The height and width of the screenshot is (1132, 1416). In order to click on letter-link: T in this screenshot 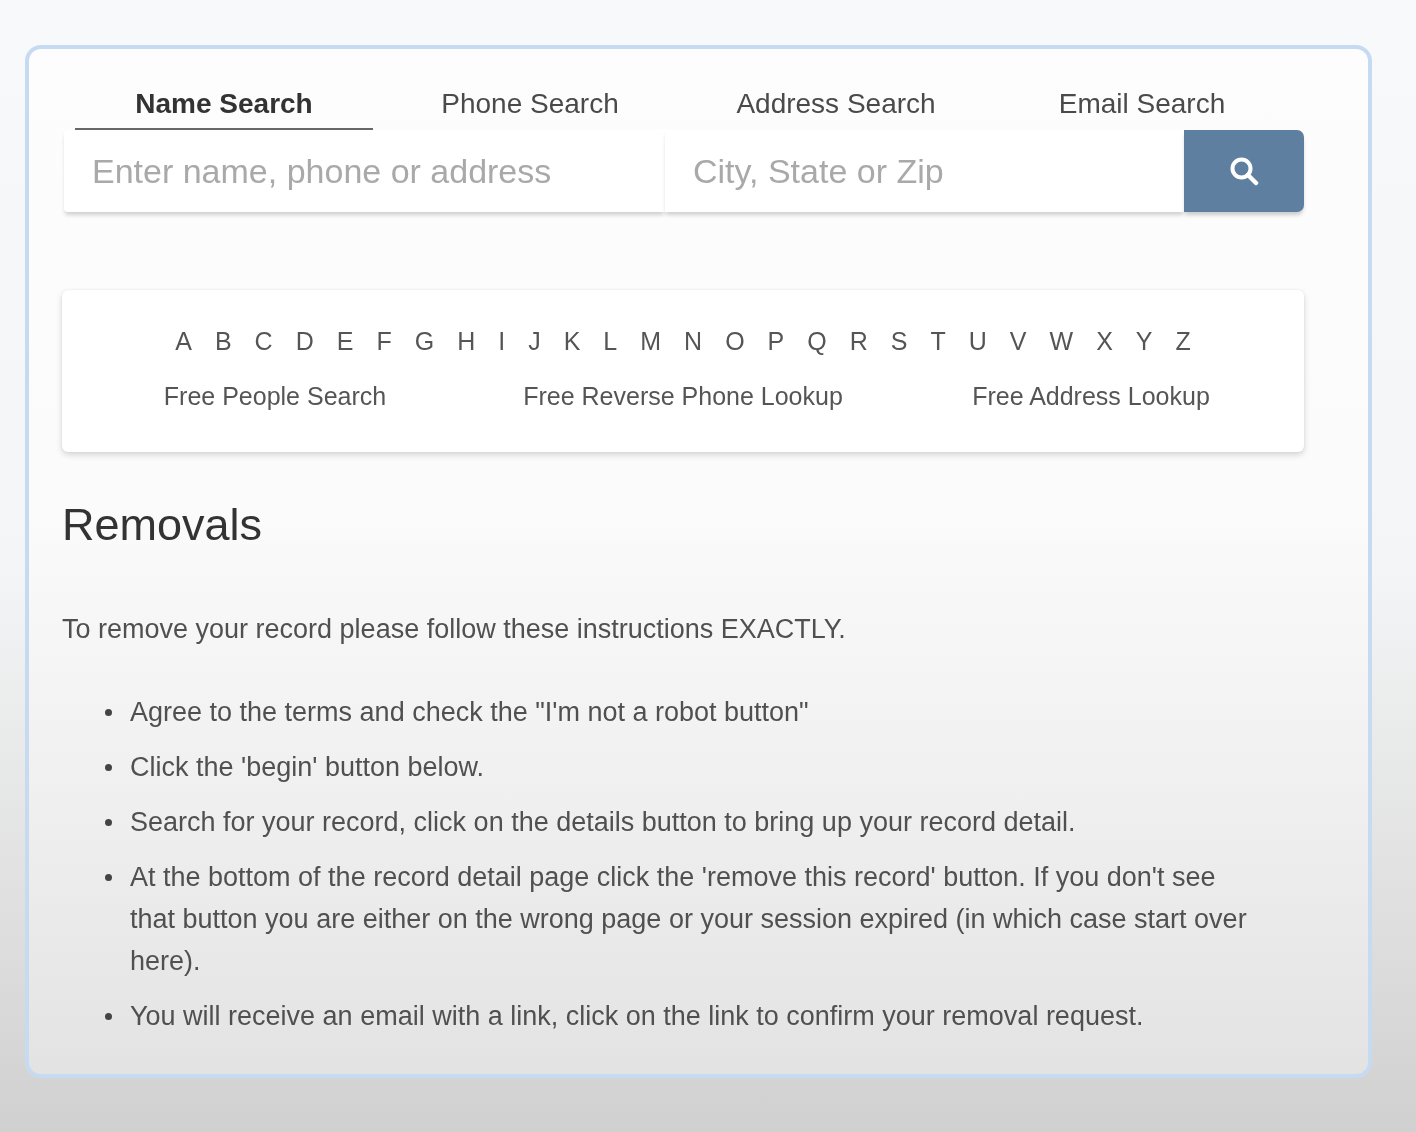, I will do `click(938, 341)`.